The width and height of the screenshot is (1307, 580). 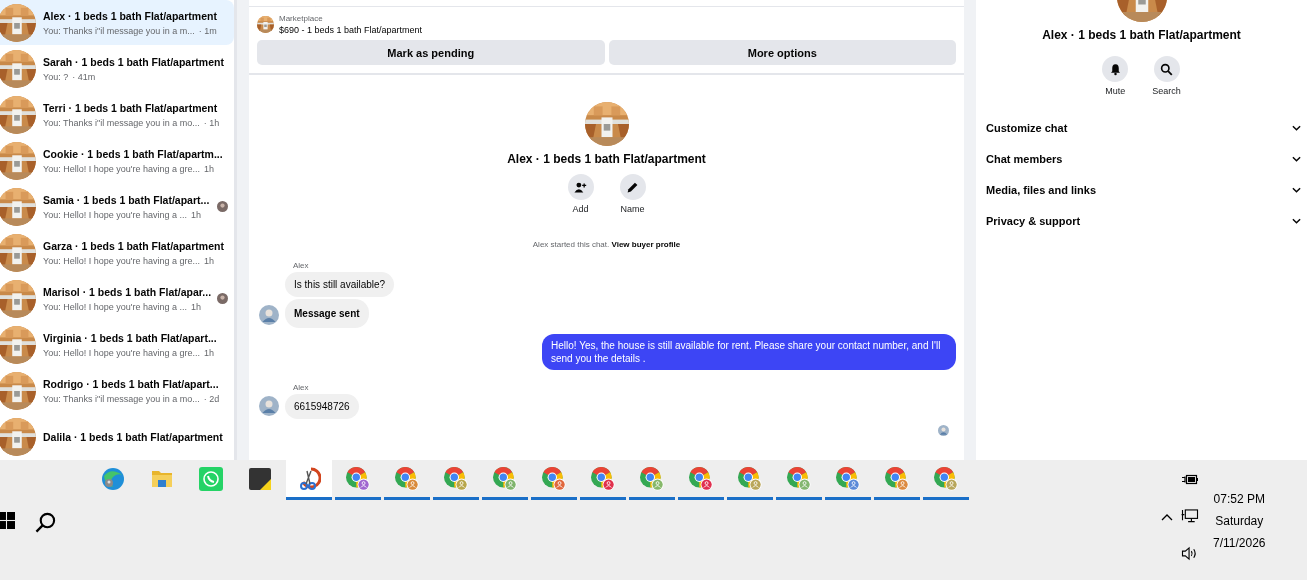 I want to click on add-person-button, so click(x=580, y=187).